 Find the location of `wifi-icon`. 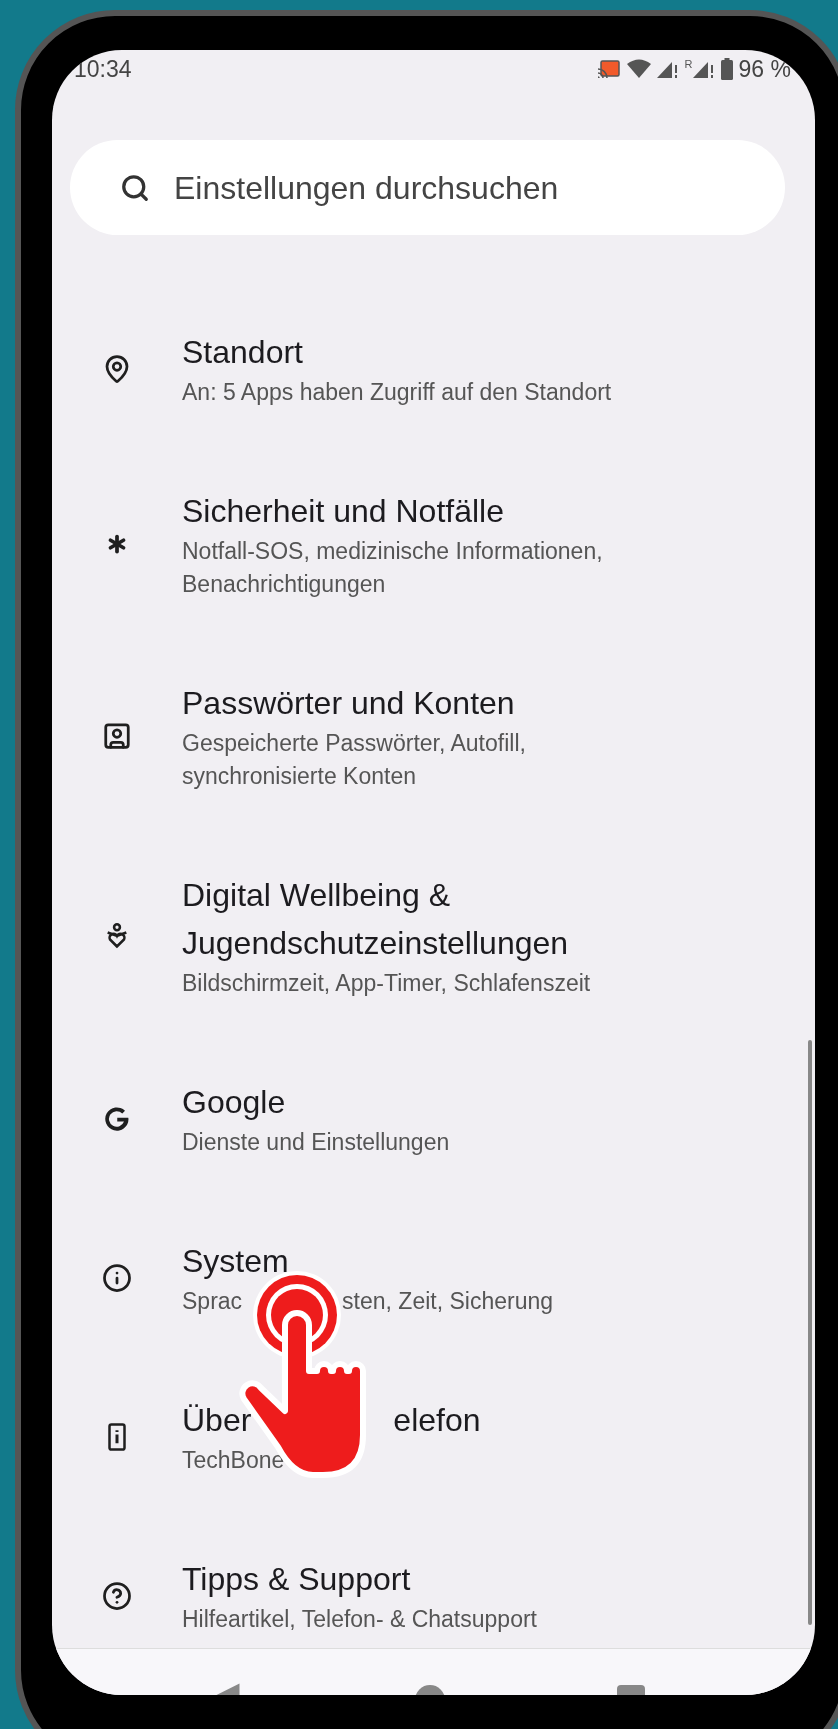

wifi-icon is located at coordinates (638, 69).